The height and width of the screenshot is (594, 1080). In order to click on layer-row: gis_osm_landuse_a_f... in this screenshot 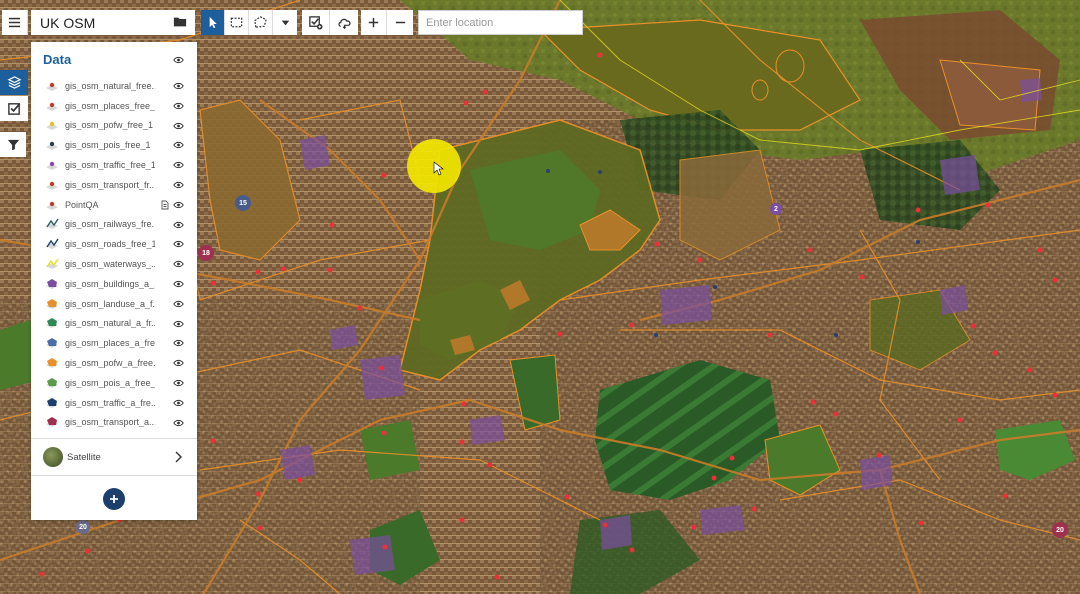, I will do `click(114, 304)`.